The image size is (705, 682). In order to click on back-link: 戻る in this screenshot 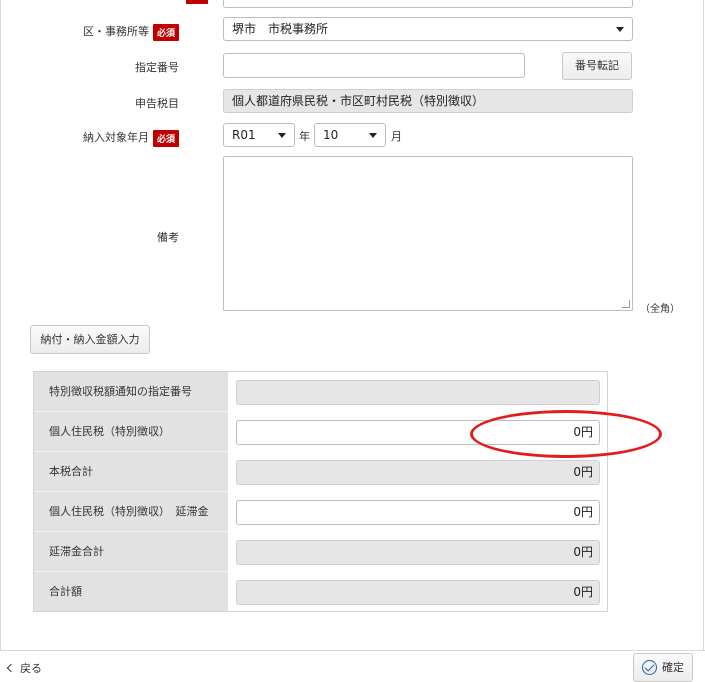, I will do `click(24, 668)`.